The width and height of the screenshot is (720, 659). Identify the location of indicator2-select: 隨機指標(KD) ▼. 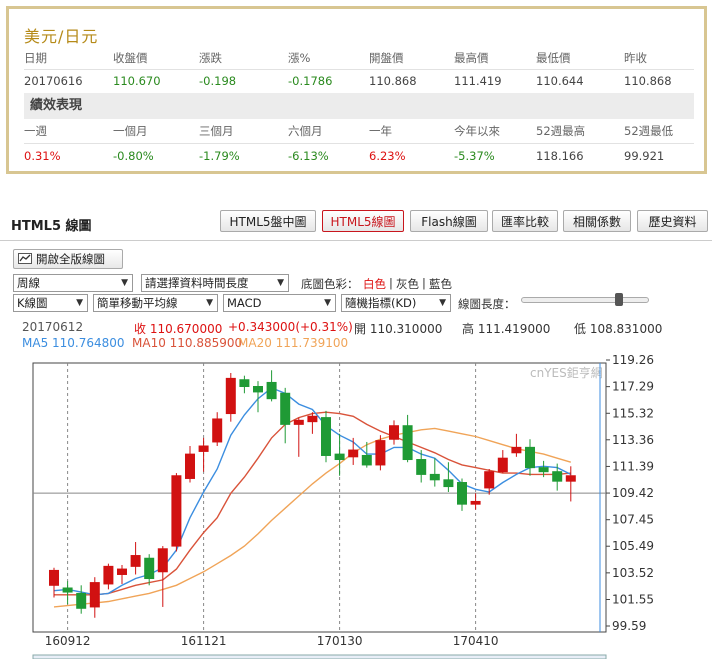
(396, 303).